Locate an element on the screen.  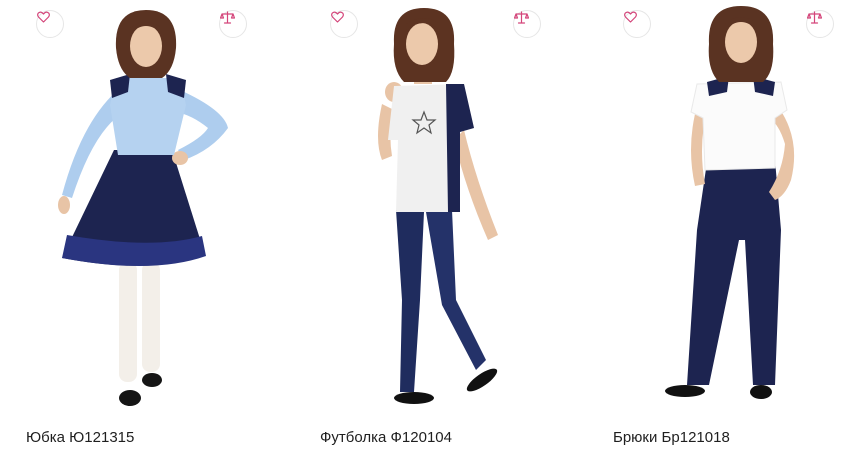
product-title: Футболка Ф120104 is located at coordinates (386, 438).